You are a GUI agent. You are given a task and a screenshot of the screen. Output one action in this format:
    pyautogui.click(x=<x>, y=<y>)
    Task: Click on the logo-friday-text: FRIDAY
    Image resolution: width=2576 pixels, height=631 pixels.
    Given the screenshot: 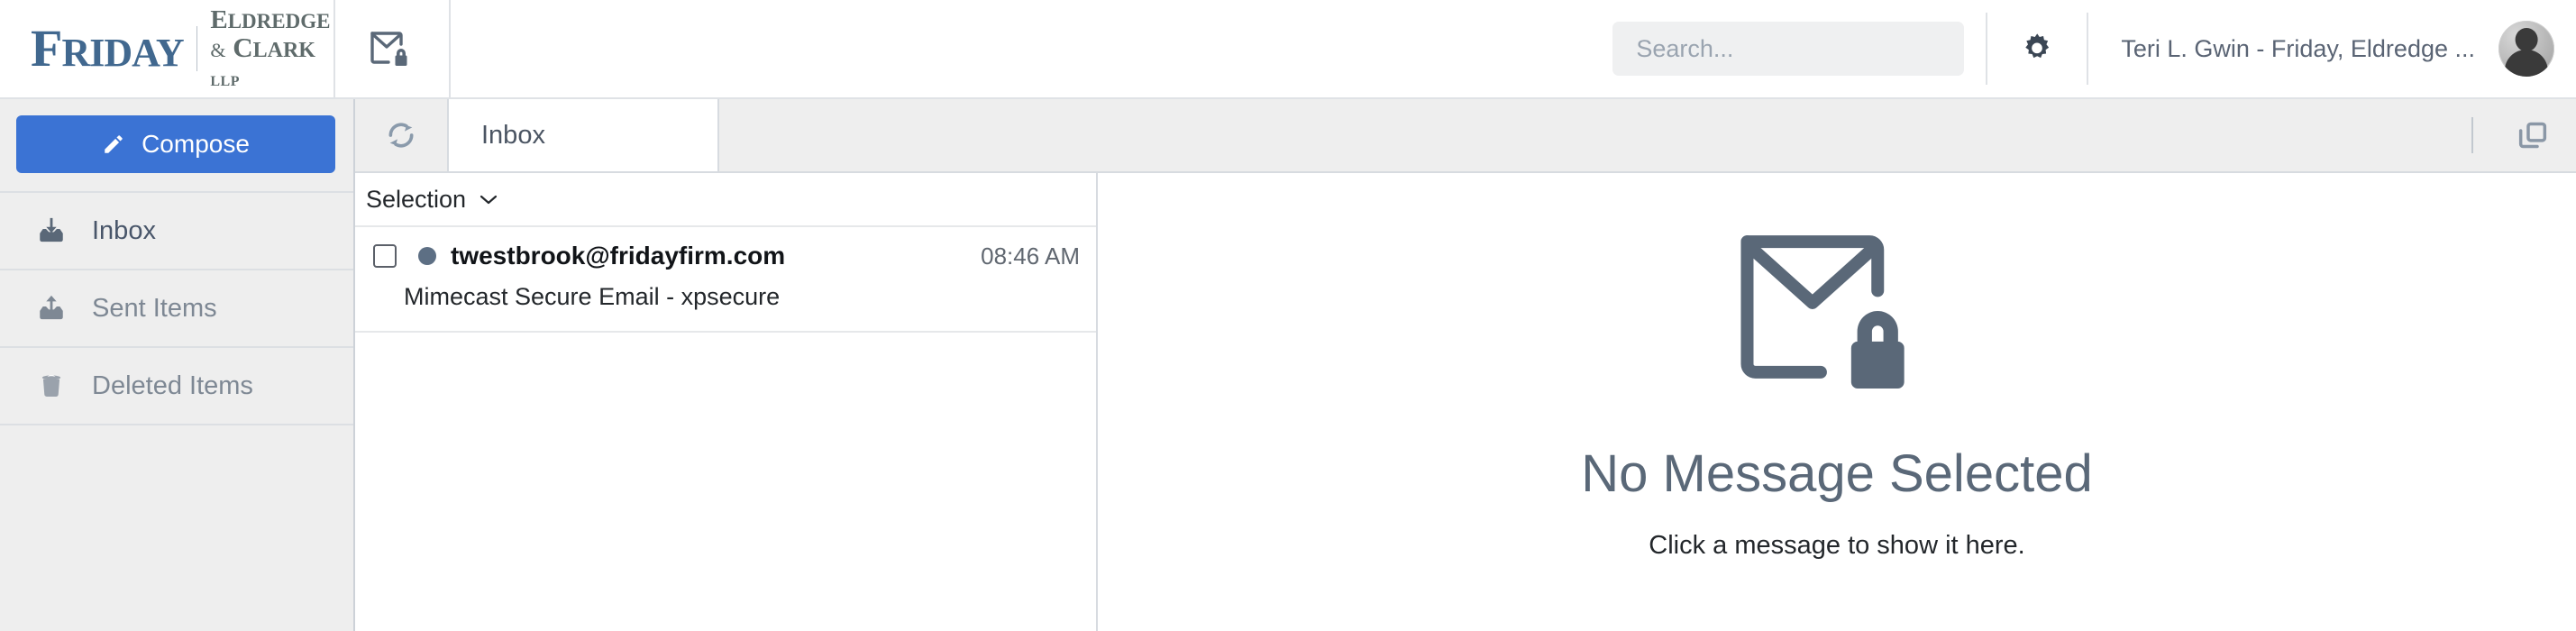 What is the action you would take?
    pyautogui.click(x=108, y=48)
    